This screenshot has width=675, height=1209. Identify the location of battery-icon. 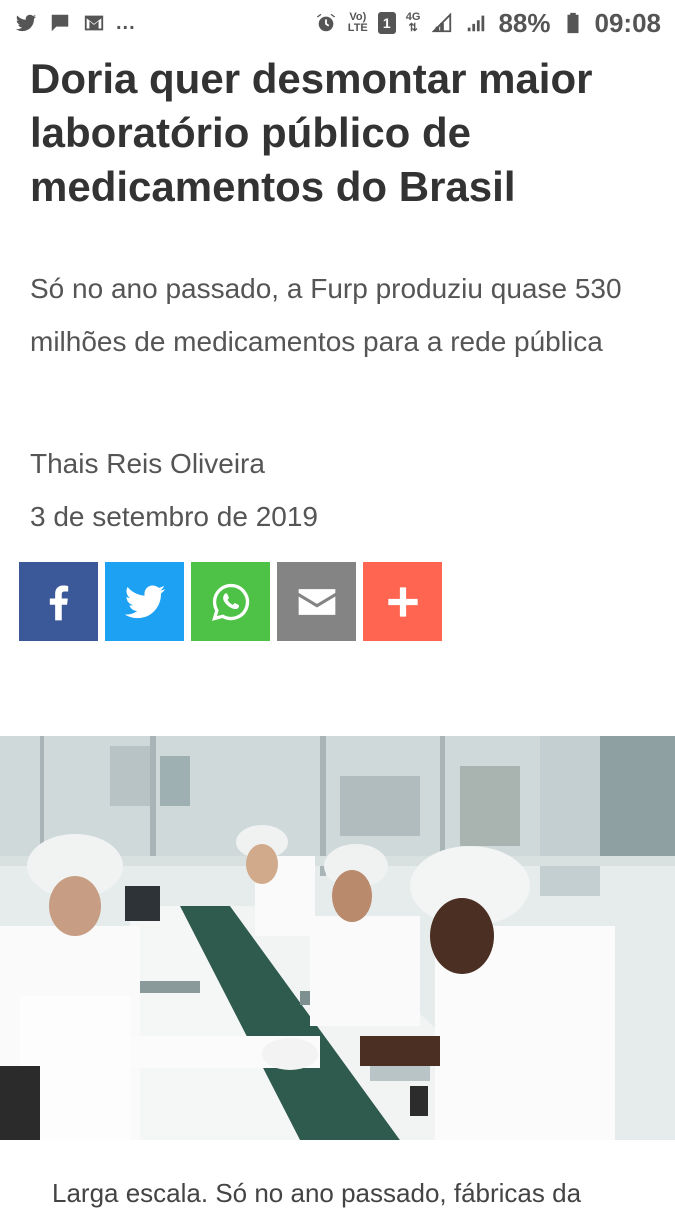
(573, 23).